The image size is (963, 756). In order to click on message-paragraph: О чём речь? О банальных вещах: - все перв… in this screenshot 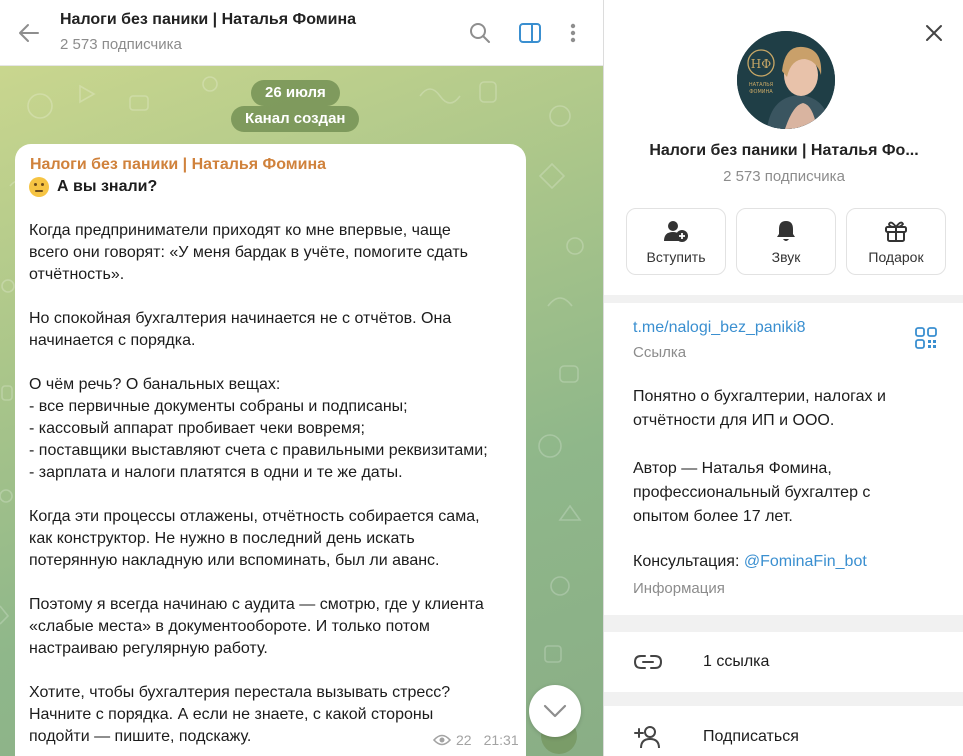, I will do `click(270, 429)`.